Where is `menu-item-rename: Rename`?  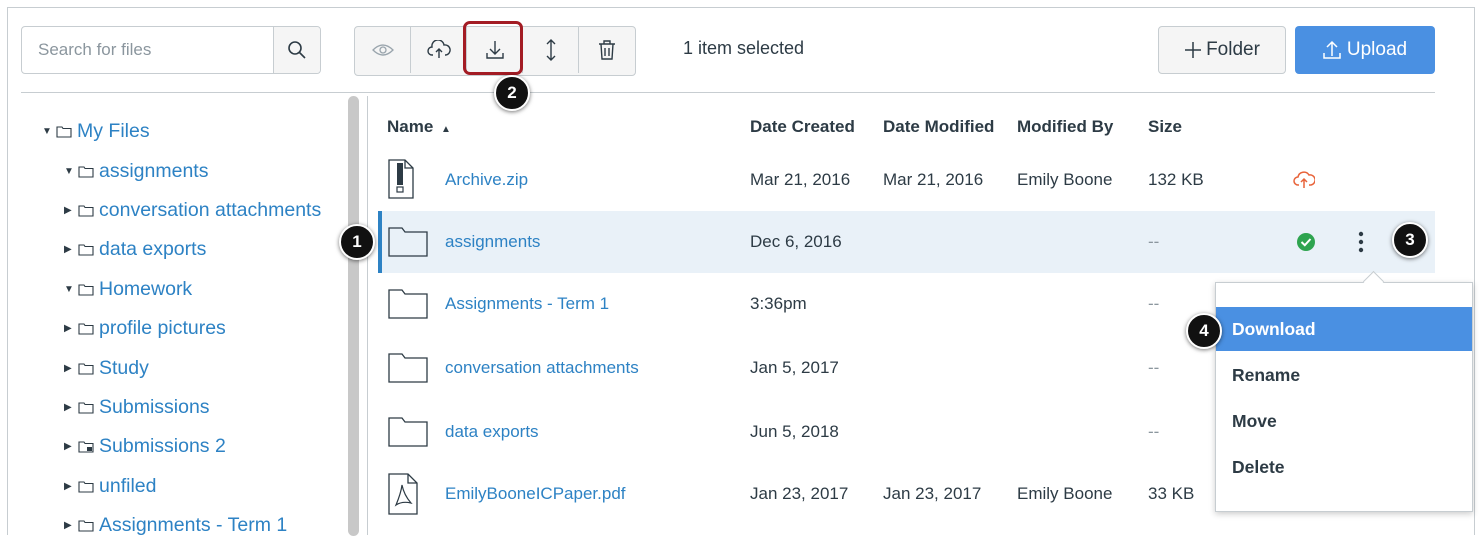 menu-item-rename: Rename is located at coordinates (1344, 375).